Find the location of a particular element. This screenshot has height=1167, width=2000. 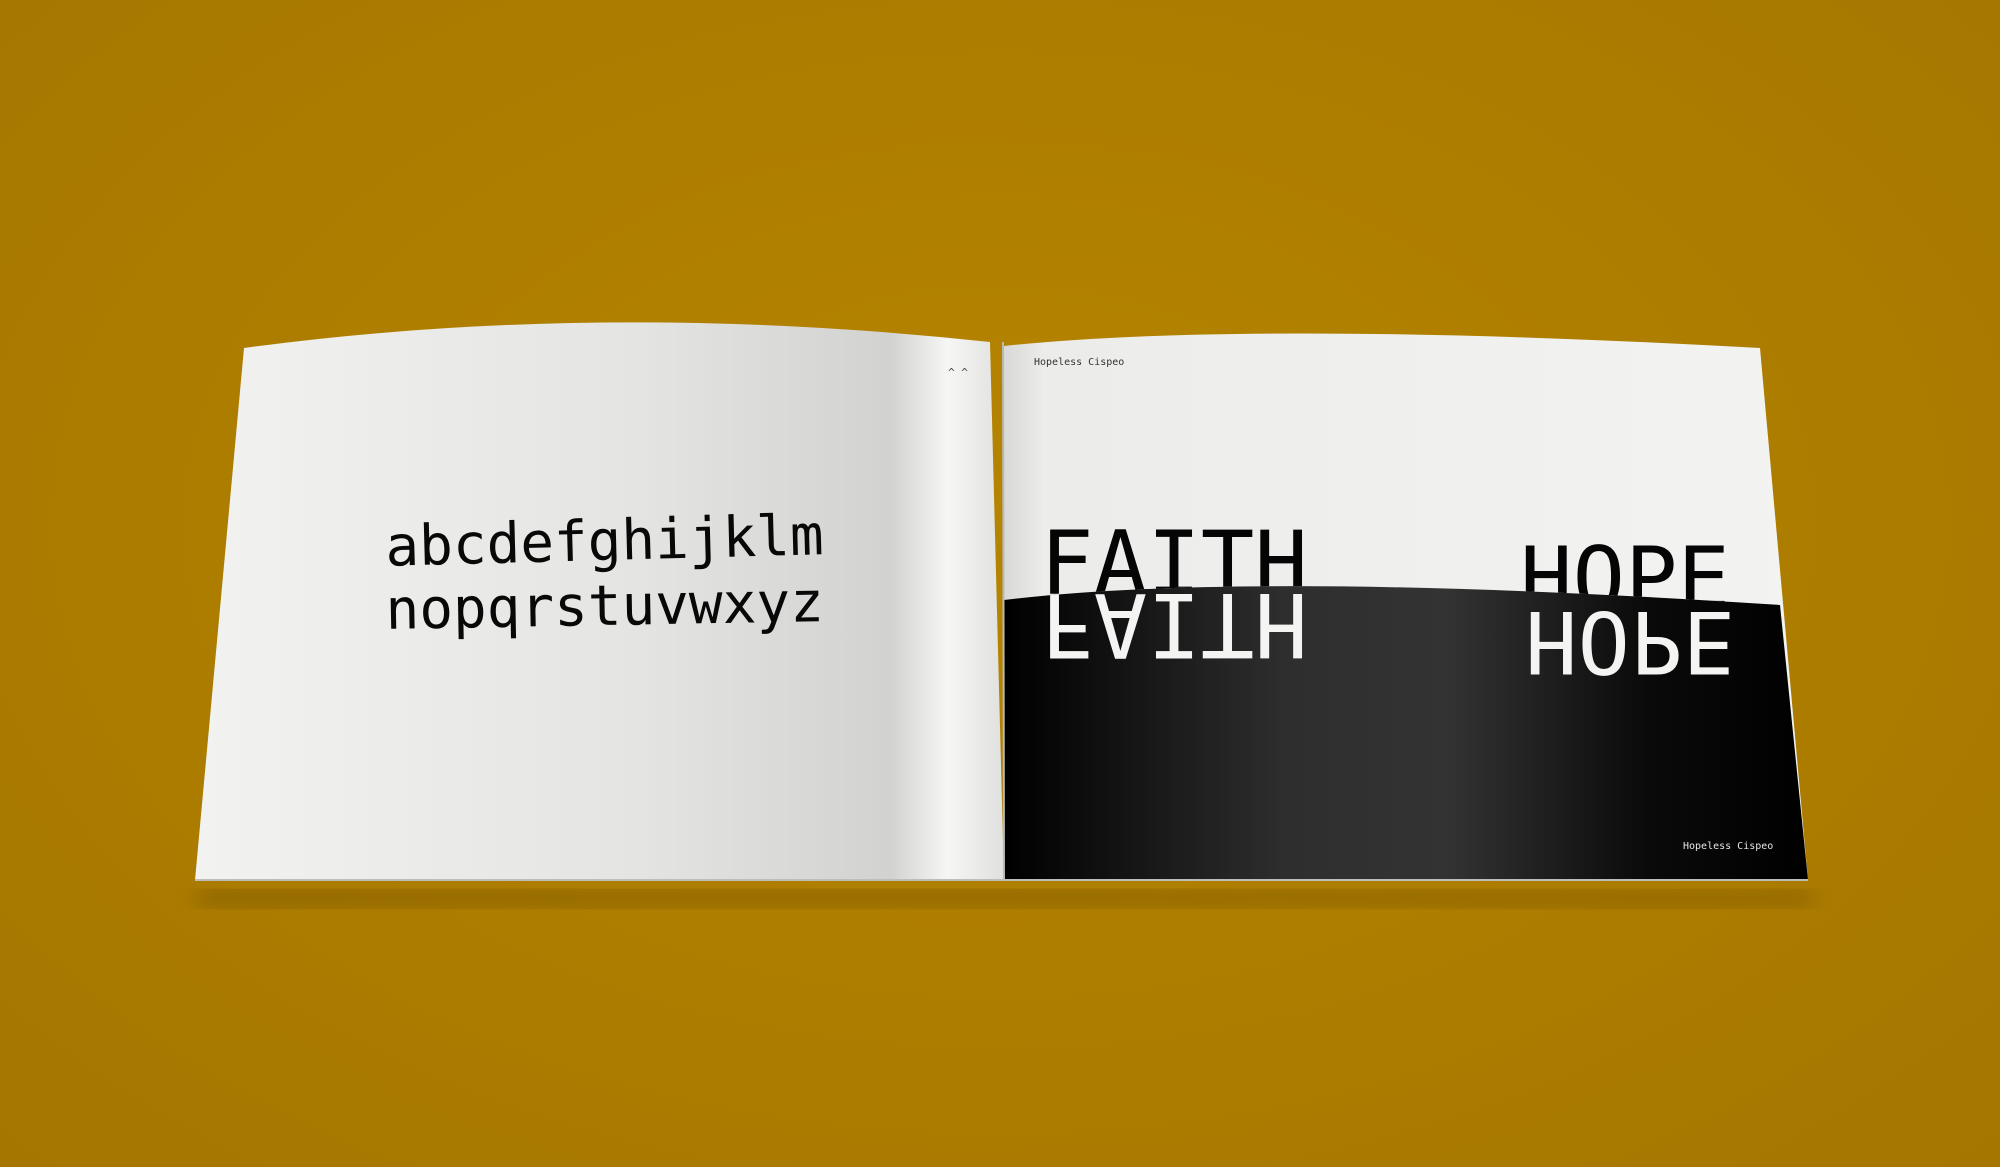

word-hope-reflection: HOPE is located at coordinates (1630, 641).